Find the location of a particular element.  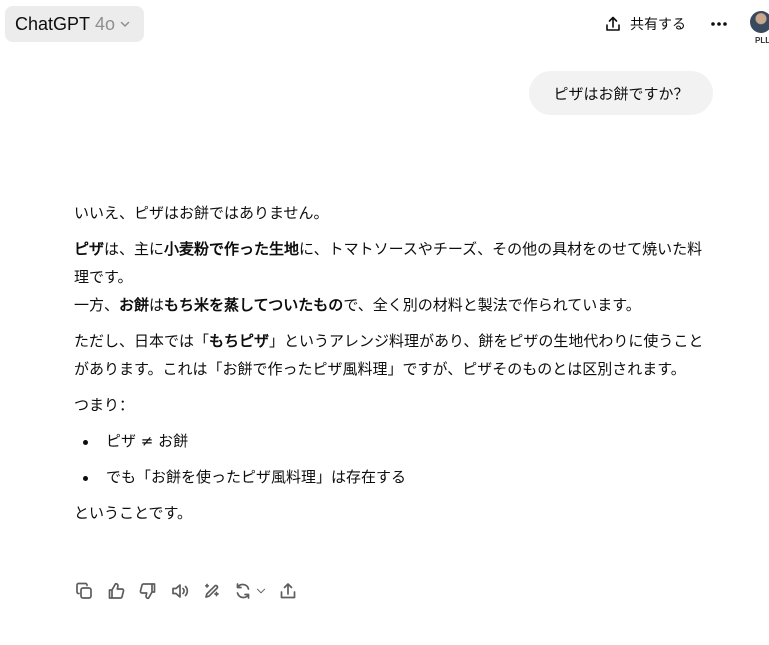

upload-icon is located at coordinates (613, 24).